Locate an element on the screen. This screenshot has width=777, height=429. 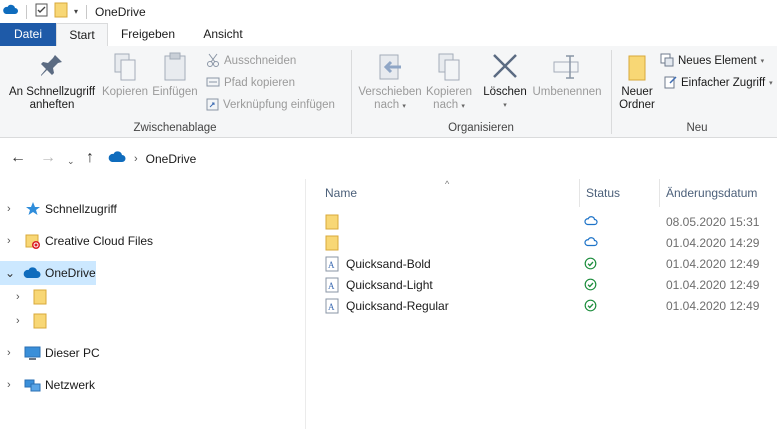
column-header-name: Name is located at coordinates (341, 193).